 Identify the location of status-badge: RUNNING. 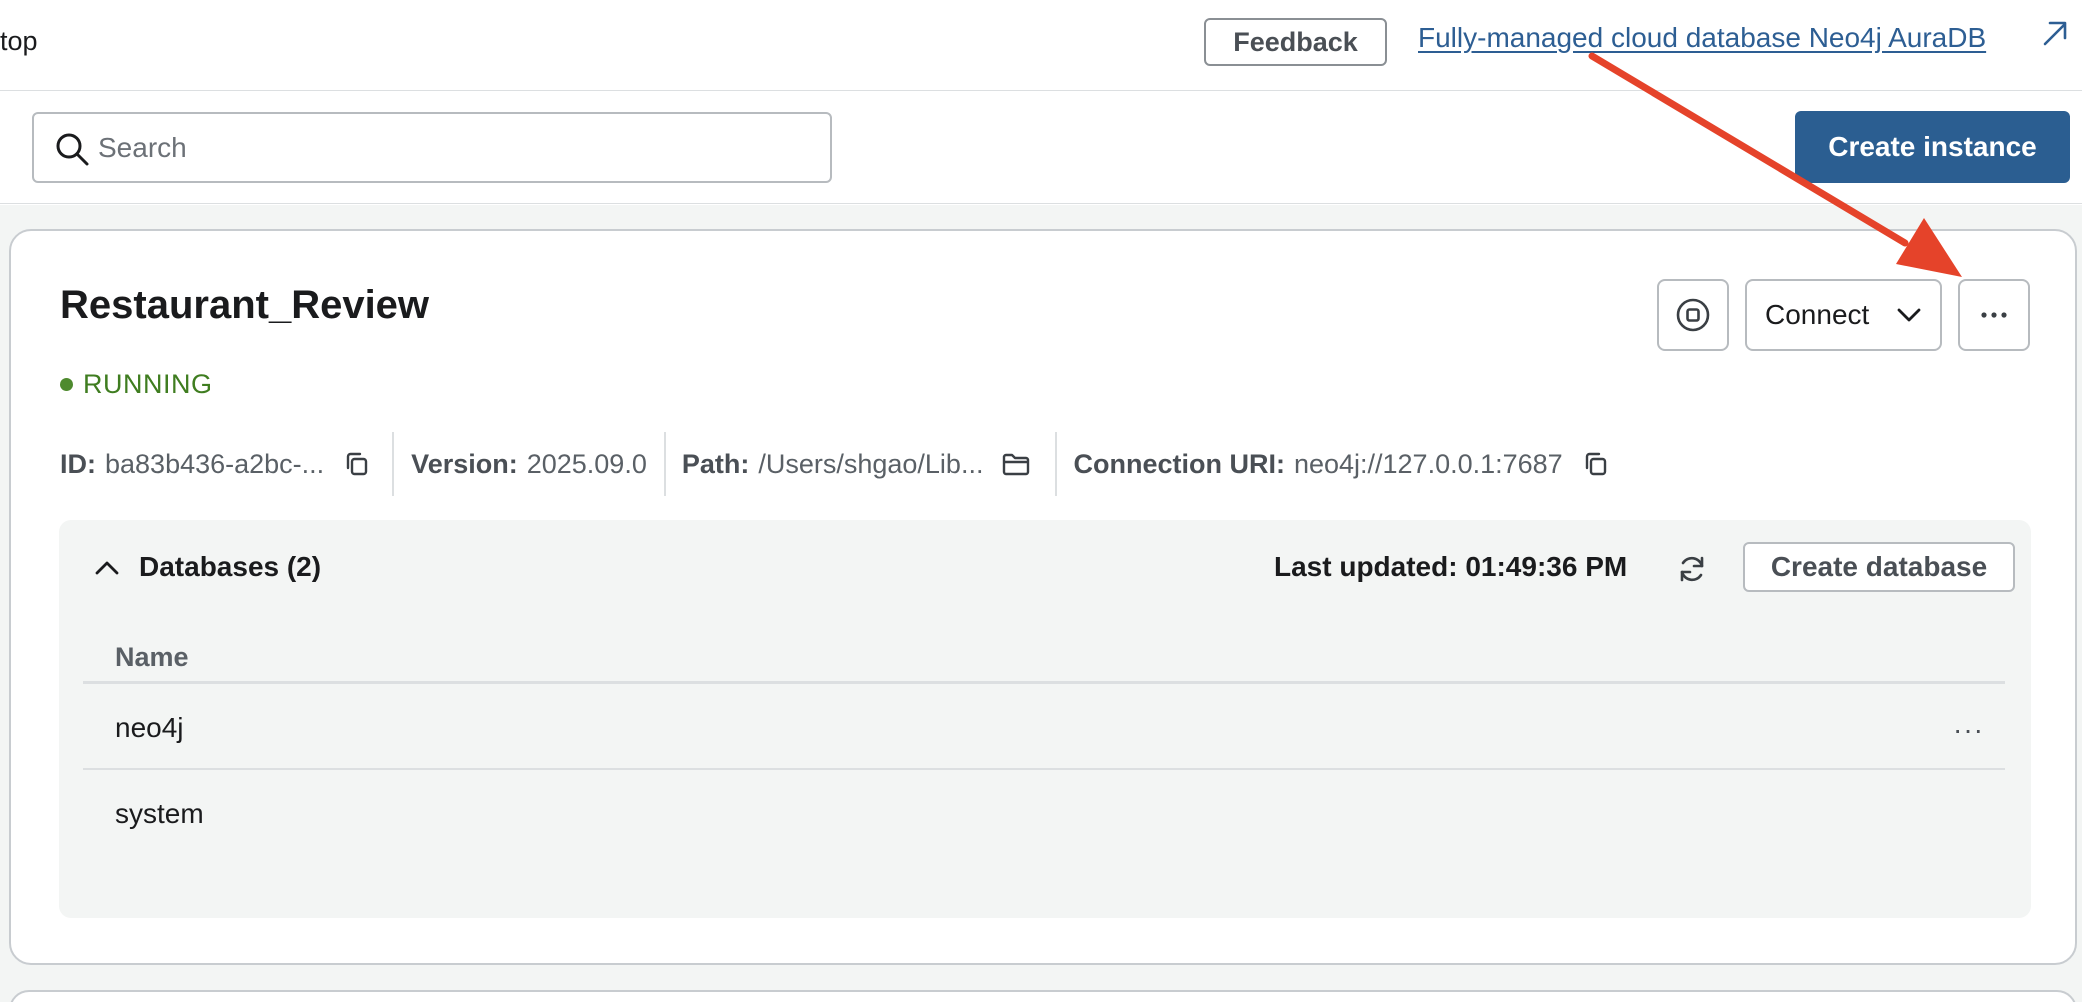
(136, 384).